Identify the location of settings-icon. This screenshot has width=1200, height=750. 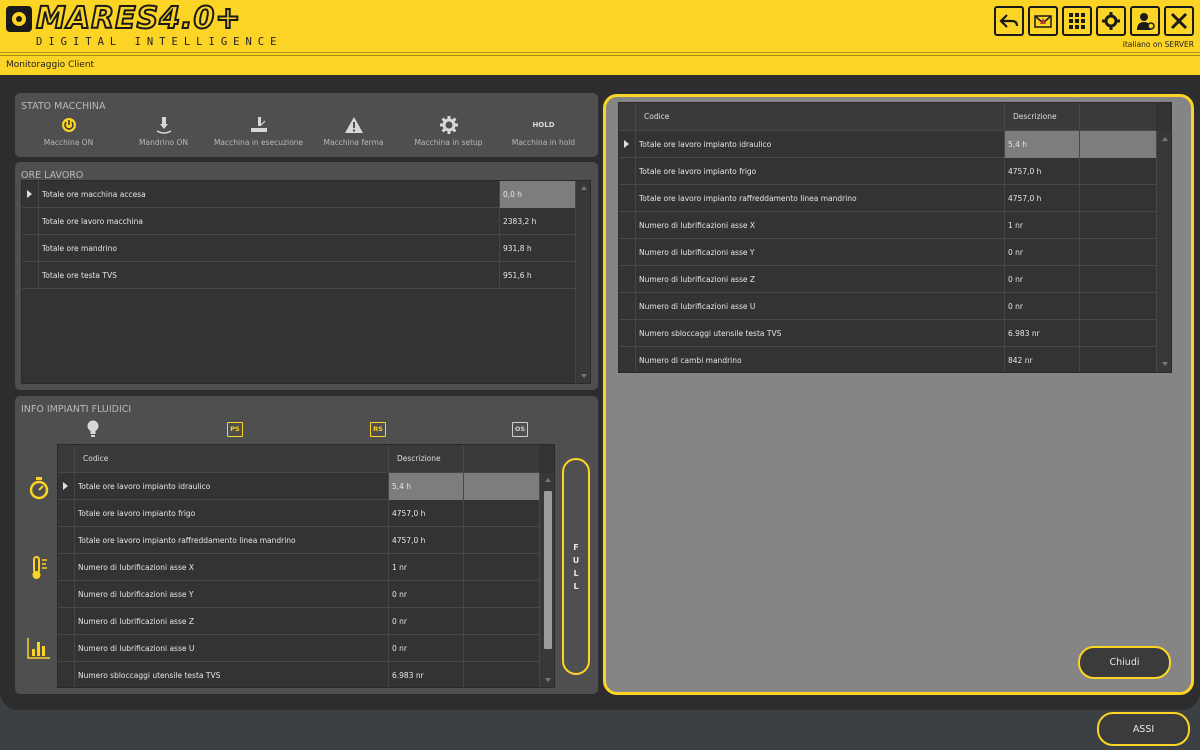
(1111, 21).